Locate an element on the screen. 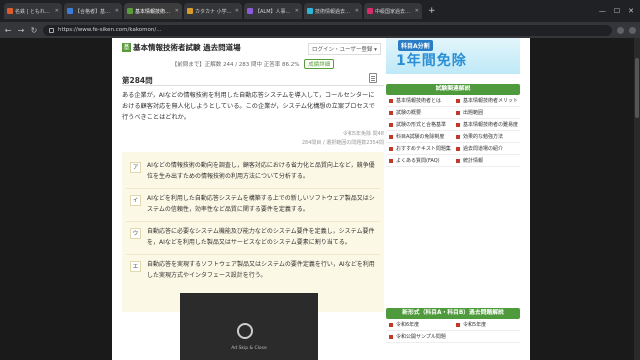 The width and height of the screenshot is (640, 360). sidebar-link: おすすめテキスト問題集 is located at coordinates (419, 149).